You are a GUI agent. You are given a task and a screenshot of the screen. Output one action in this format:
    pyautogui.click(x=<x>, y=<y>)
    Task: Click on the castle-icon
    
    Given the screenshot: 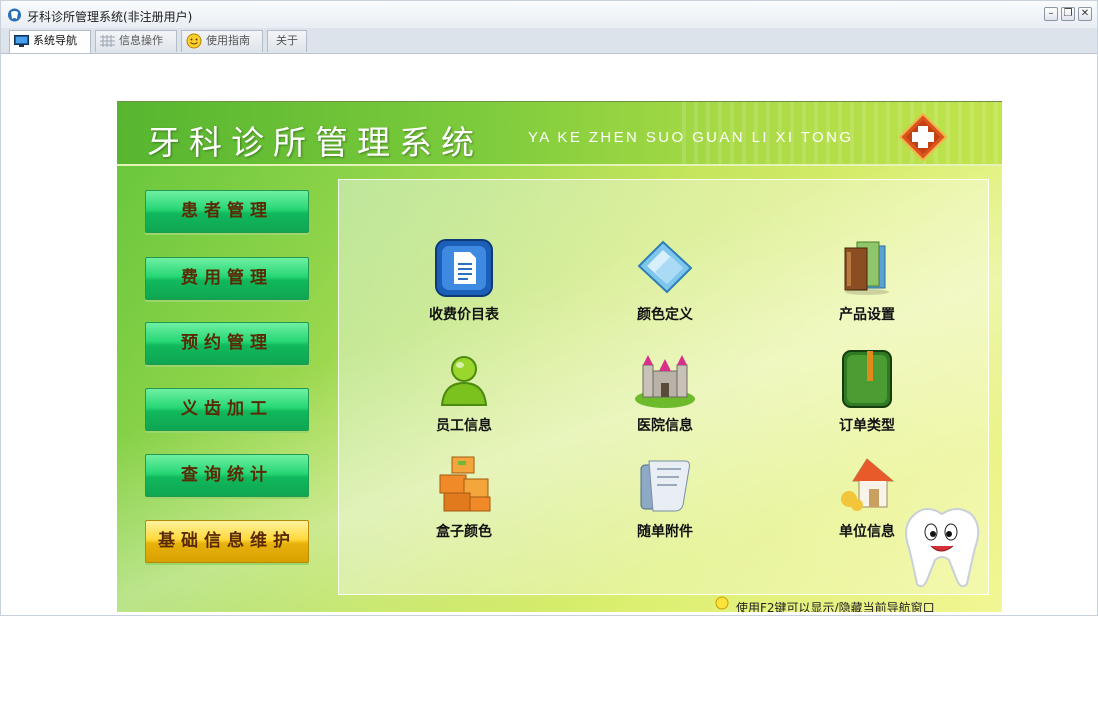 What is the action you would take?
    pyautogui.click(x=665, y=381)
    